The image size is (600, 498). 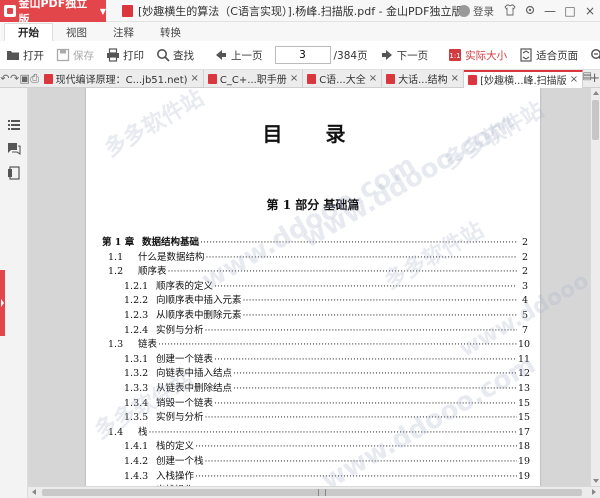 I want to click on list-icon, so click(x=14, y=125).